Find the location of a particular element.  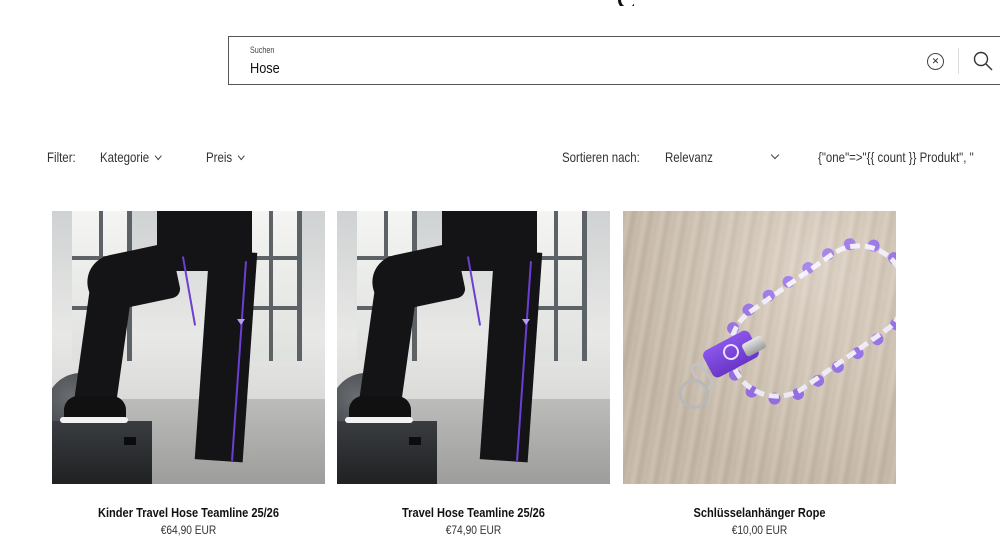

sort-select: Relevanz is located at coordinates (689, 157).